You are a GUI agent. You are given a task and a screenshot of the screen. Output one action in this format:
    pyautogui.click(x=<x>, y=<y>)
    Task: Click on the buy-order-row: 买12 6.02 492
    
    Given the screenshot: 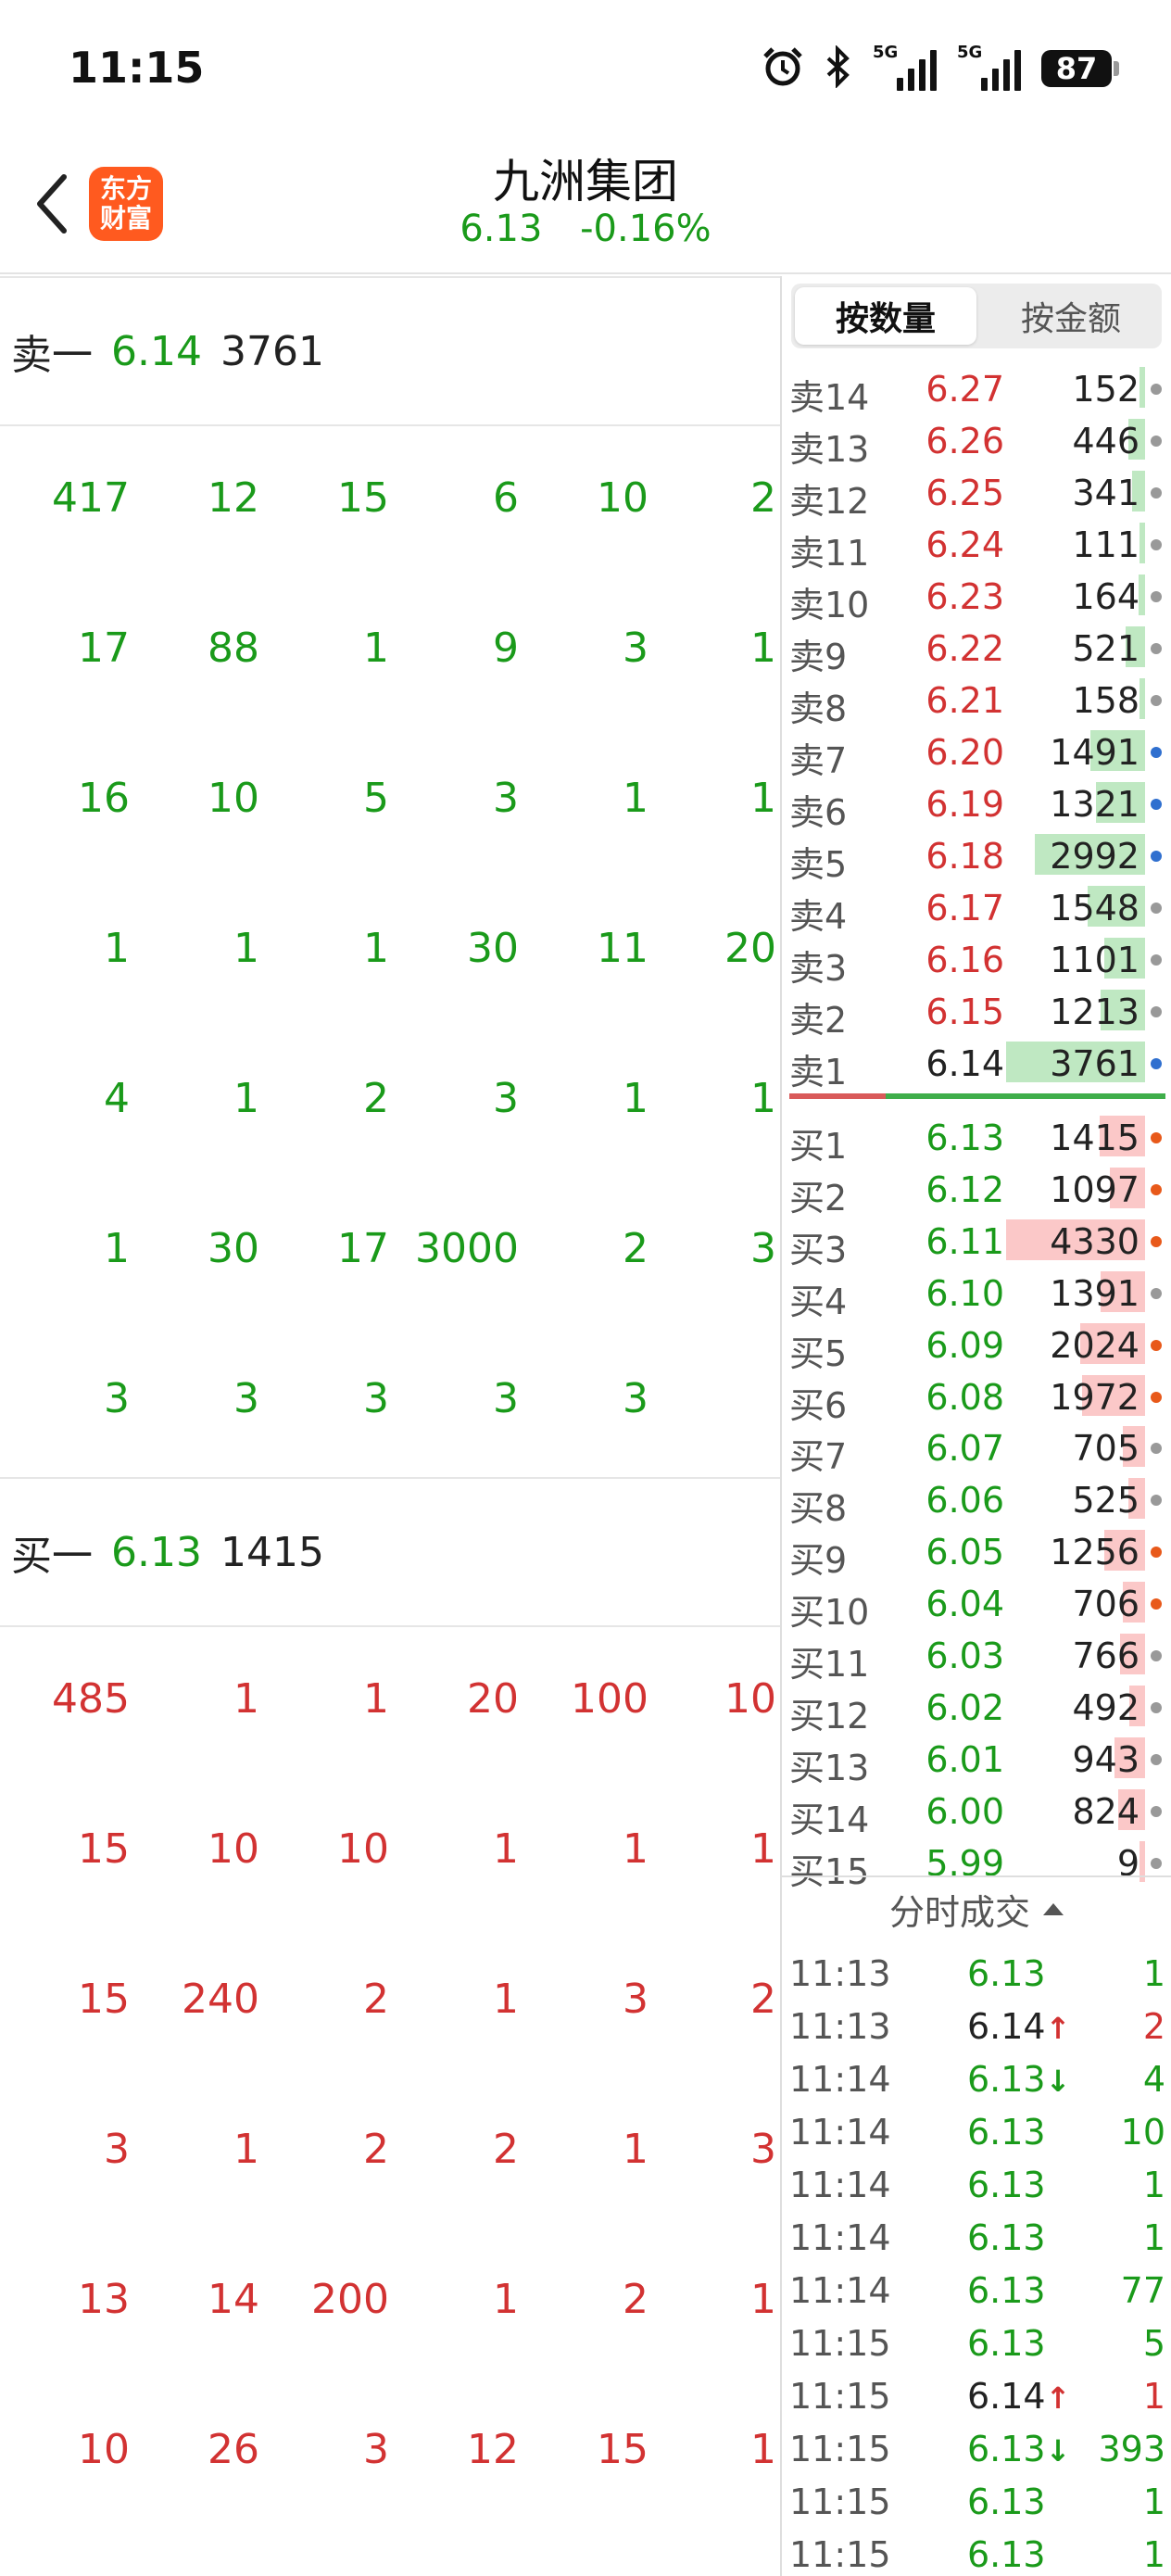 What is the action you would take?
    pyautogui.click(x=976, y=1708)
    